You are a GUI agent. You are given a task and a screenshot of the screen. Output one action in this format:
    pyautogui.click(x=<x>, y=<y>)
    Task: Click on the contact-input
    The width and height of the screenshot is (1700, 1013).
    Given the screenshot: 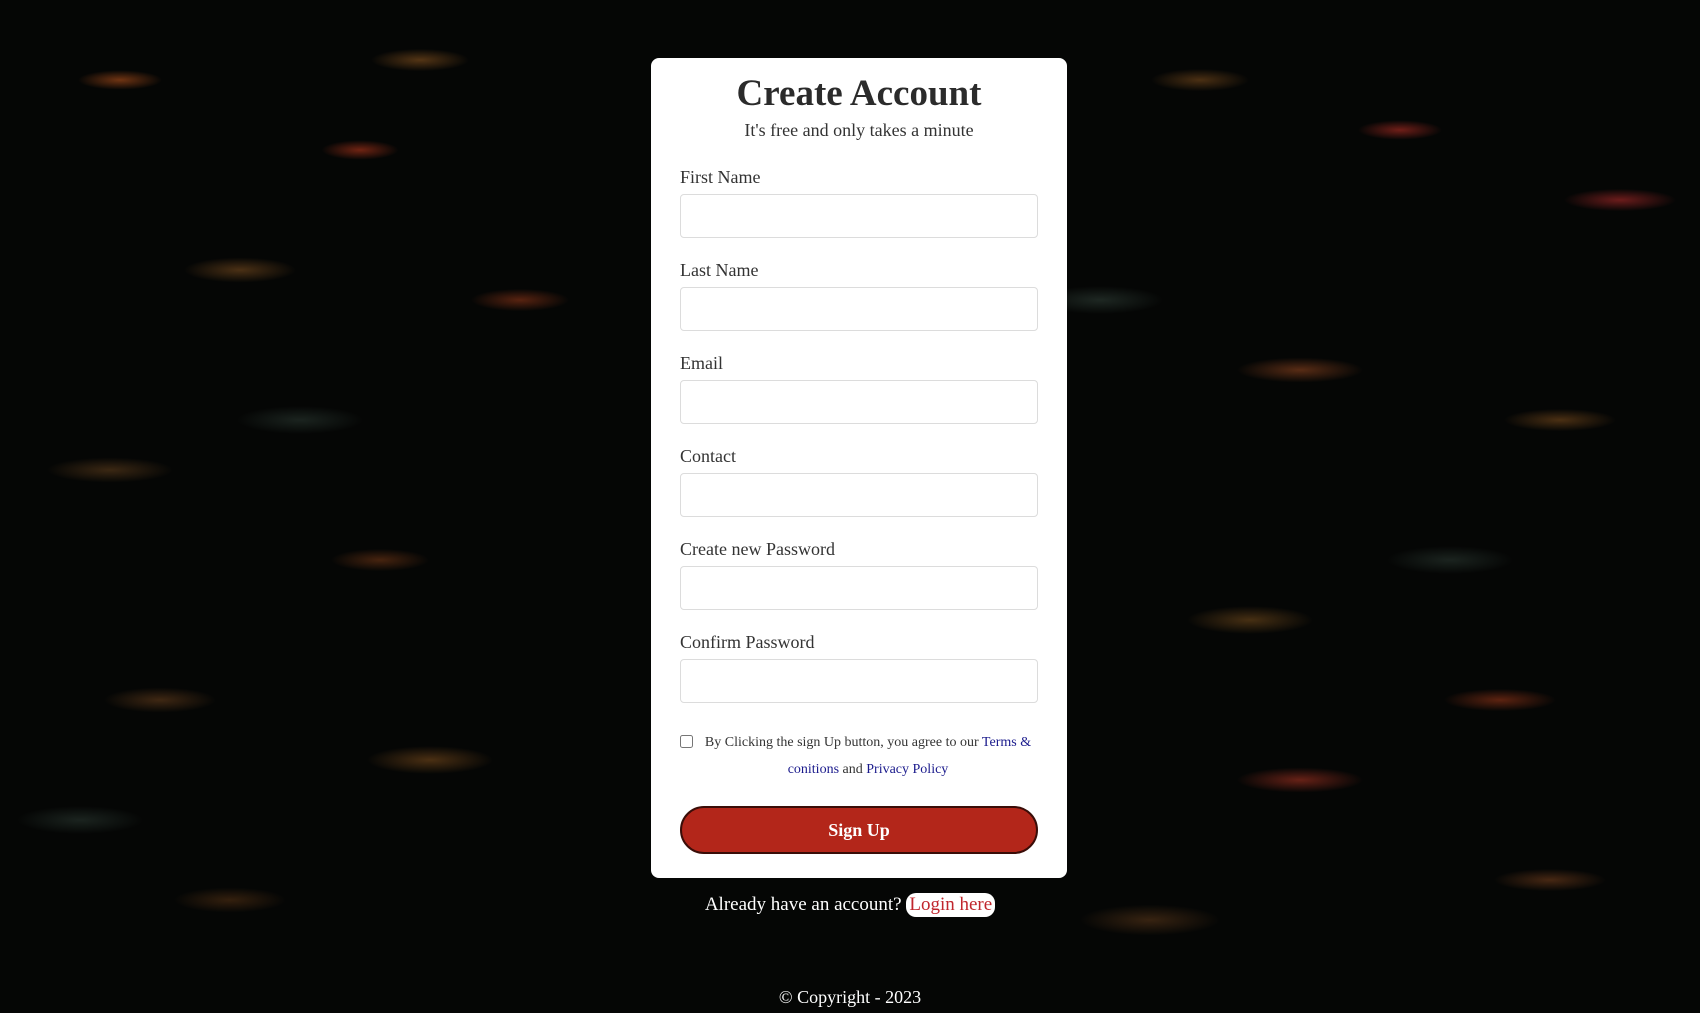 What is the action you would take?
    pyautogui.click(x=859, y=495)
    